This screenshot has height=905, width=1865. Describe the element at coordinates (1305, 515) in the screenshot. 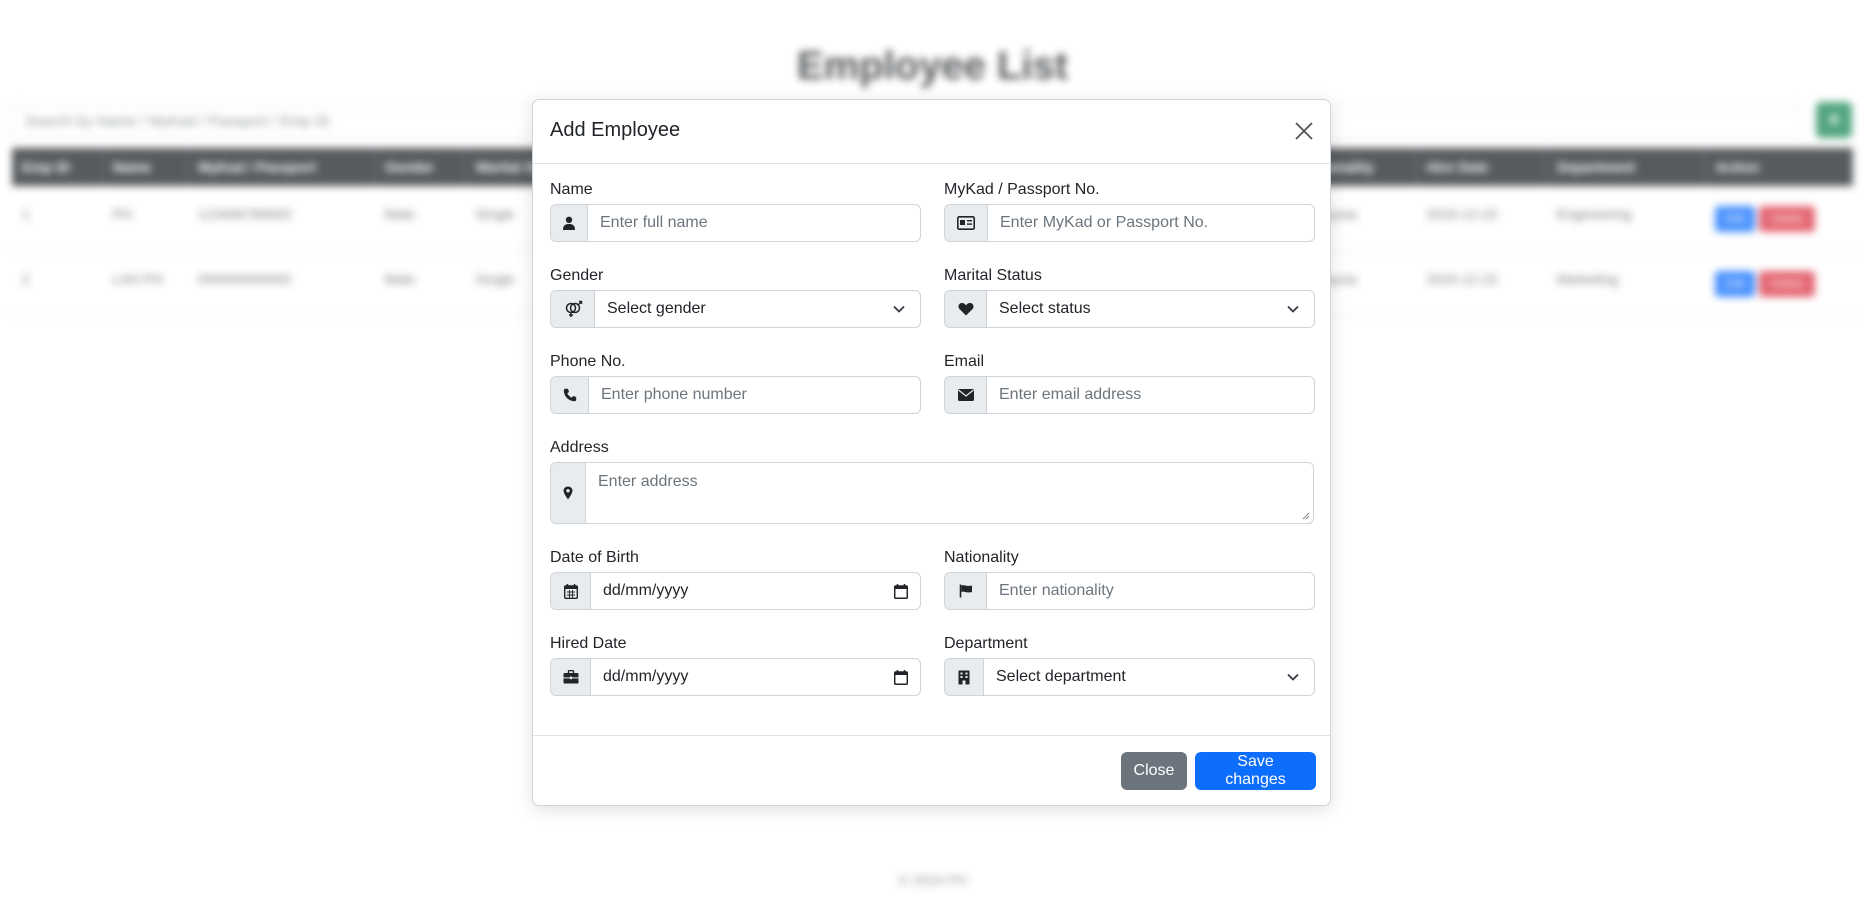

I see `resize-handle-icon` at that location.